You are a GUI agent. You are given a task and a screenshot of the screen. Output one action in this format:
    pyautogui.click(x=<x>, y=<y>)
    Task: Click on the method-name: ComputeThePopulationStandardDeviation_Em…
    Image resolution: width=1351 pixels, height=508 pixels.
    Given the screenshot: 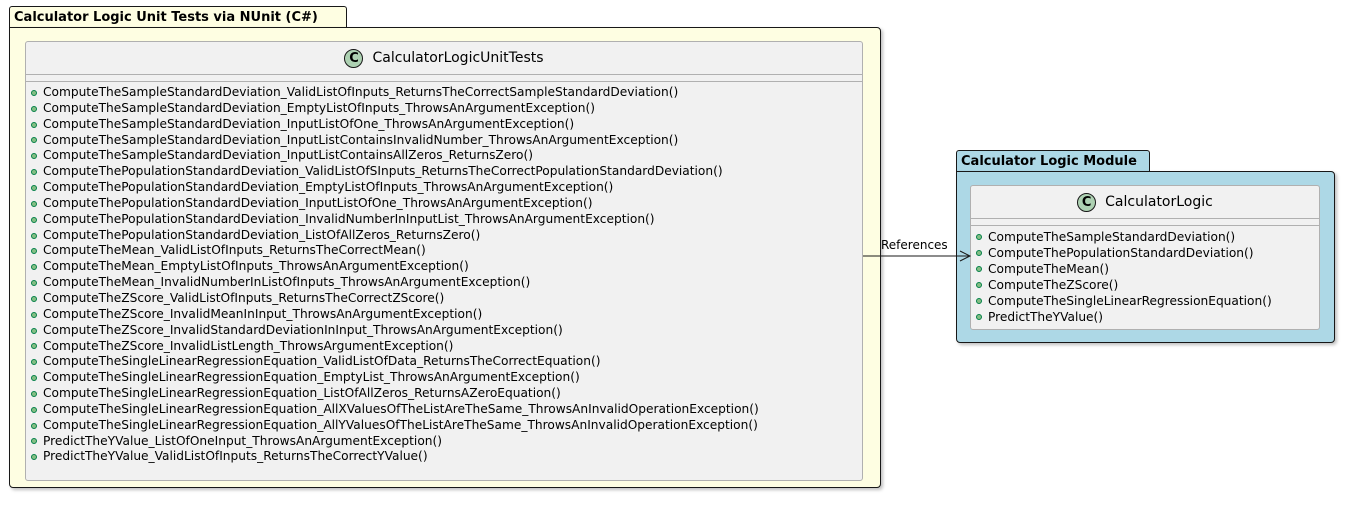 What is the action you would take?
    pyautogui.click(x=328, y=187)
    